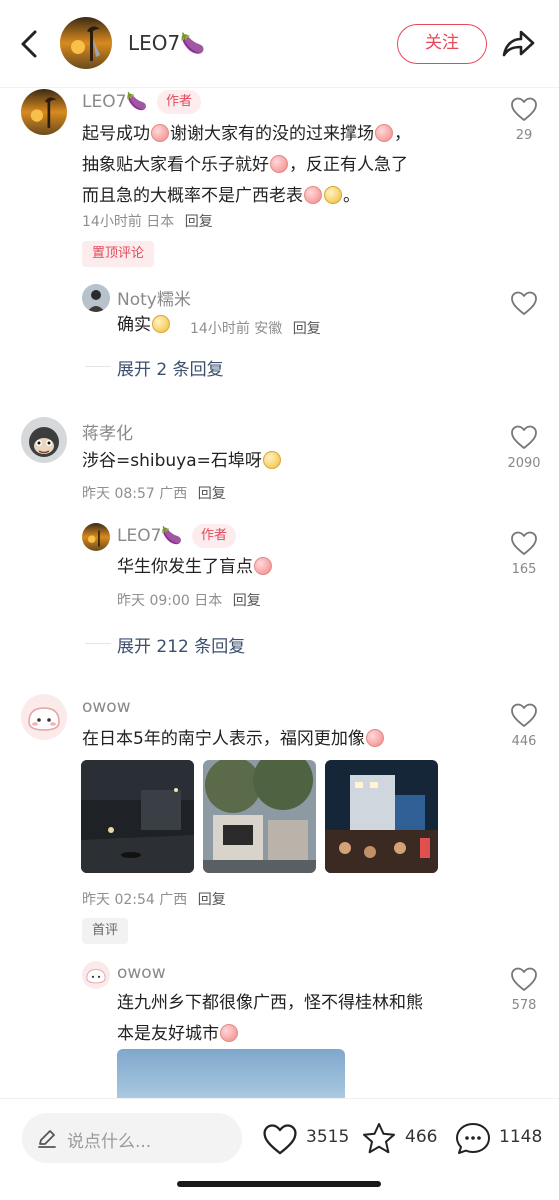 This screenshot has height=1200, width=559. Describe the element at coordinates (141, 973) in the screenshot. I see `reply-username: owow` at that location.